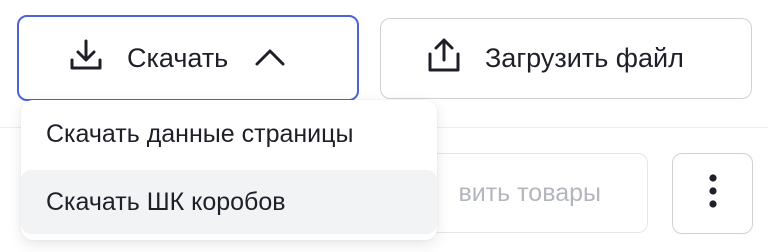 This screenshot has height=252, width=768. I want to click on more-vertical-icon, so click(713, 193).